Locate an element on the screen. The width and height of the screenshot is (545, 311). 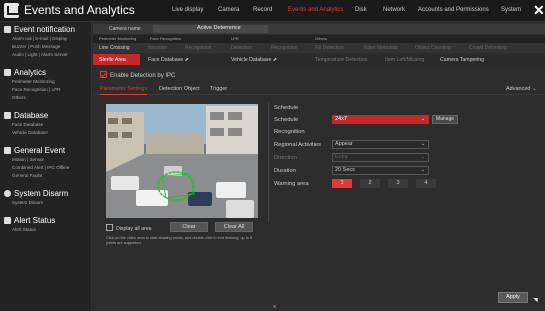
tab-detection: Detection is located at coordinates (241, 48).